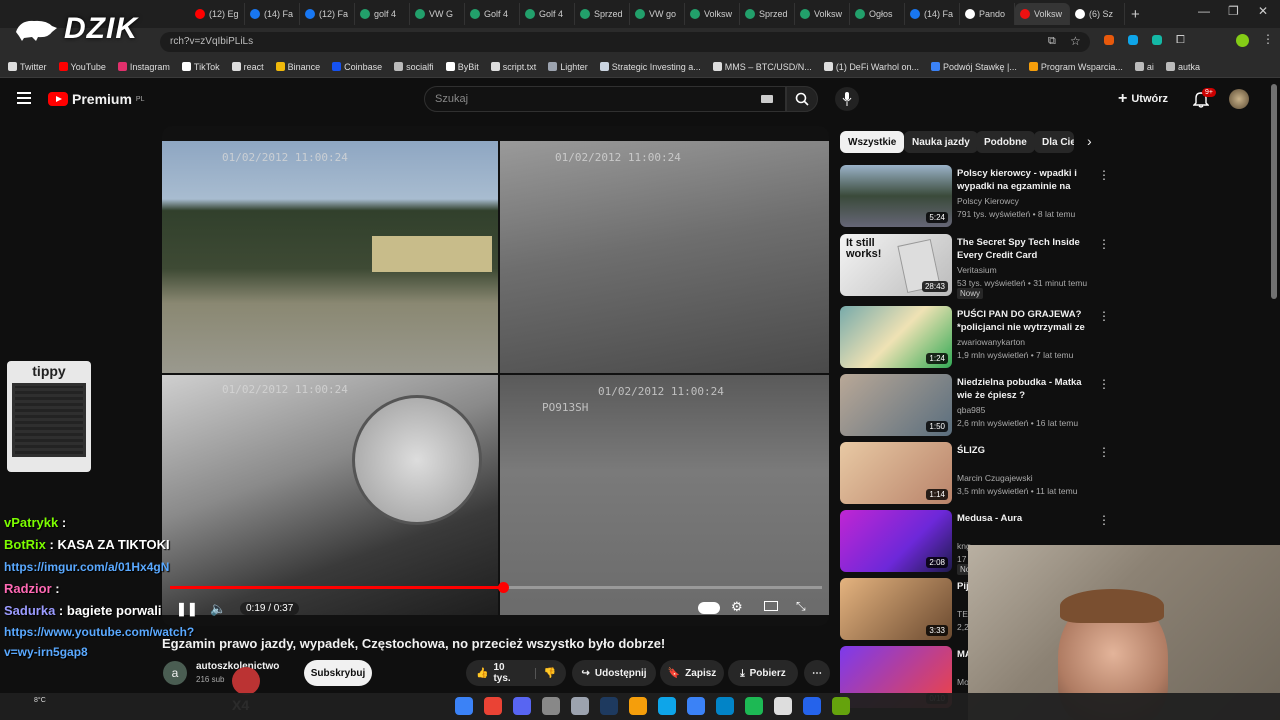 The image size is (1280, 720). Describe the element at coordinates (493, 706) in the screenshot. I see `chrome-icon` at that location.